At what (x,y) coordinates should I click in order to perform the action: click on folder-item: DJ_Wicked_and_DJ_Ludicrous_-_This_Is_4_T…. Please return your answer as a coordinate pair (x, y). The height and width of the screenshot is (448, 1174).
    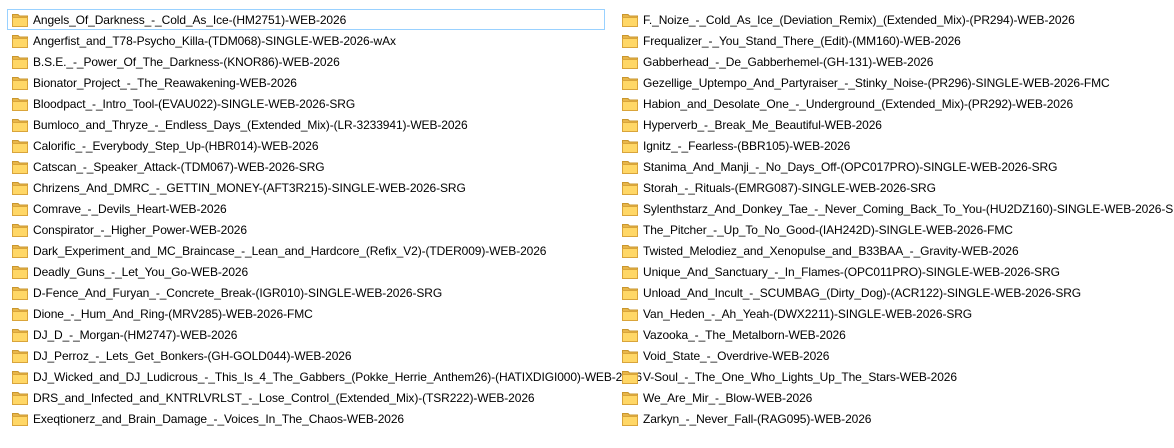
    Looking at the image, I should click on (324, 376).